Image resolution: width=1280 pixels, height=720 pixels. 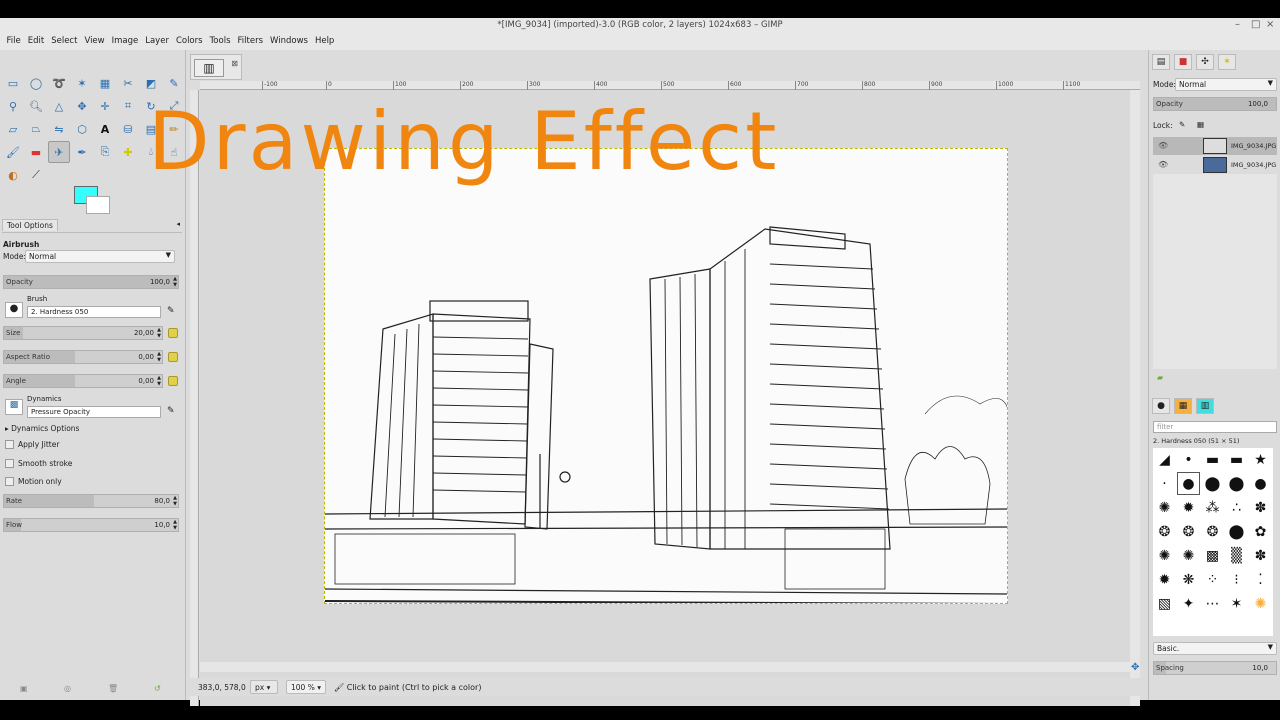 What do you see at coordinates (1135, 398) in the screenshot?
I see `vertical-scrollbar` at bounding box center [1135, 398].